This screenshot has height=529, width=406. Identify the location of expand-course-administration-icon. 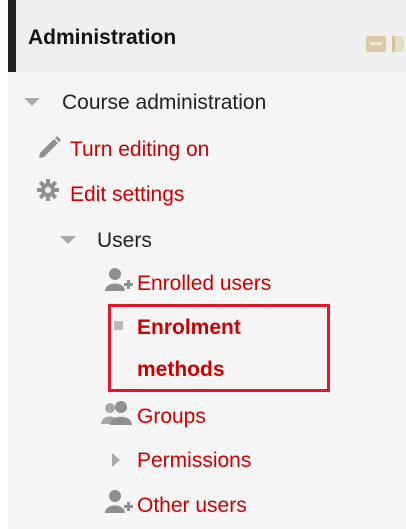
(32, 102).